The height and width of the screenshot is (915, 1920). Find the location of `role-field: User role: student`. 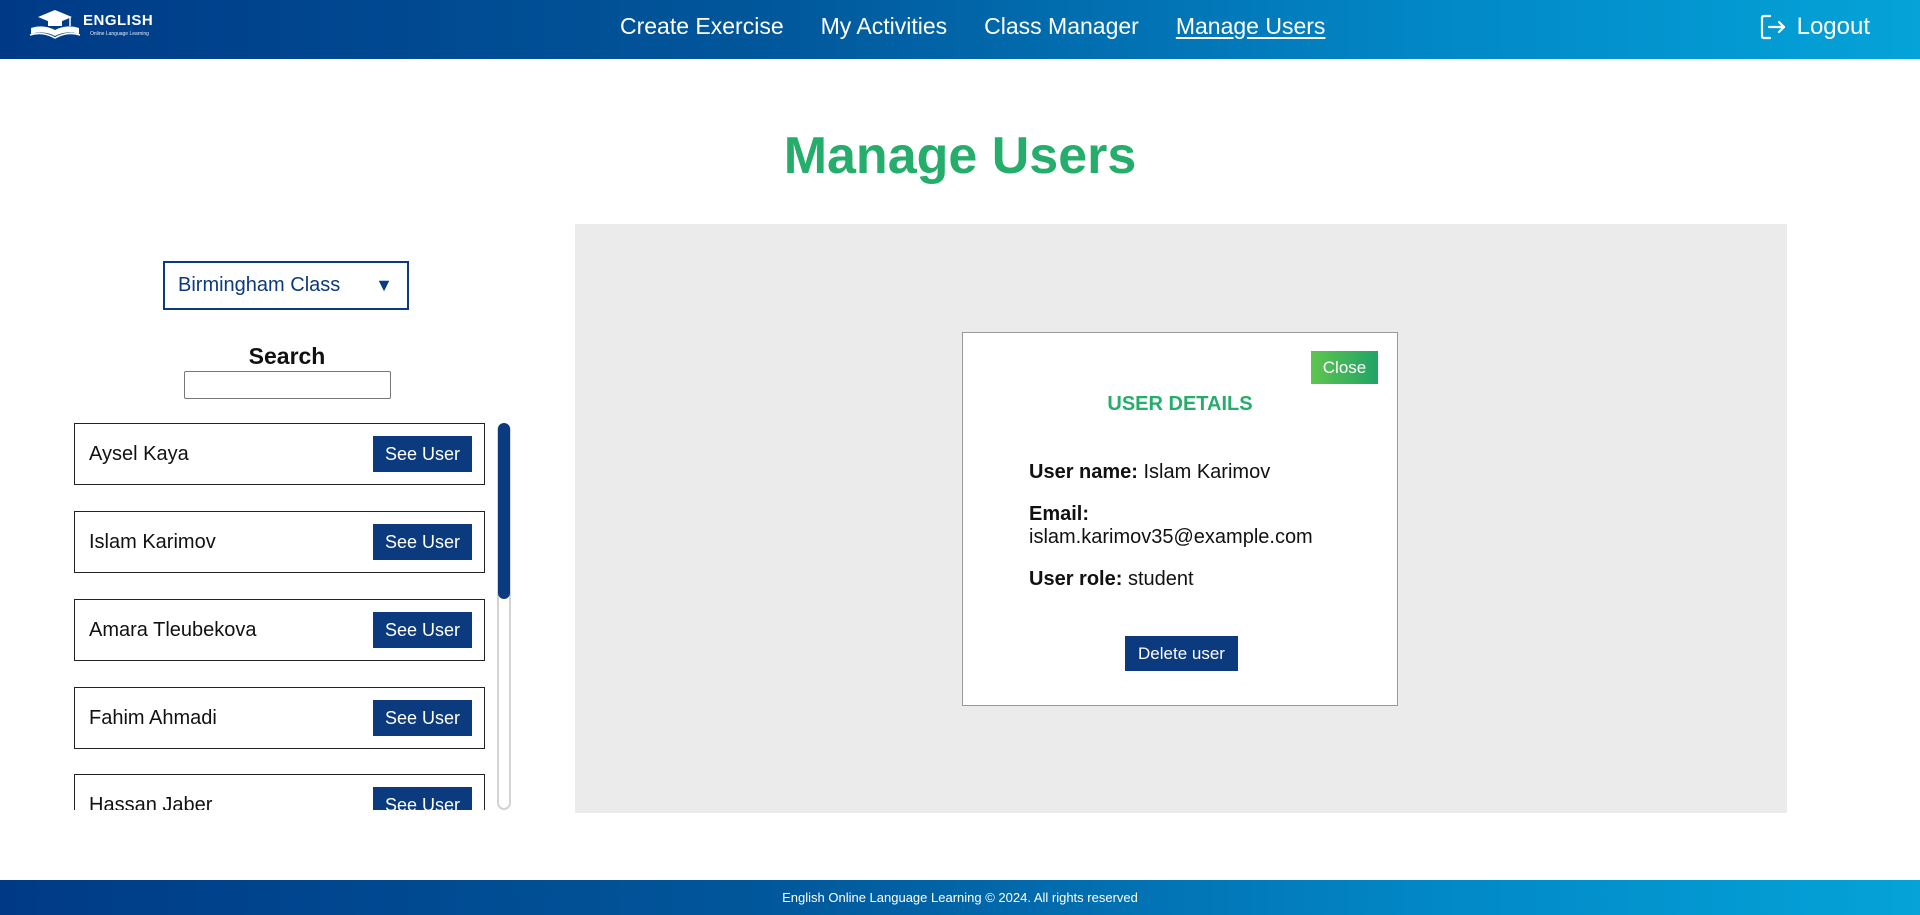

role-field: User role: student is located at coordinates (1111, 579).